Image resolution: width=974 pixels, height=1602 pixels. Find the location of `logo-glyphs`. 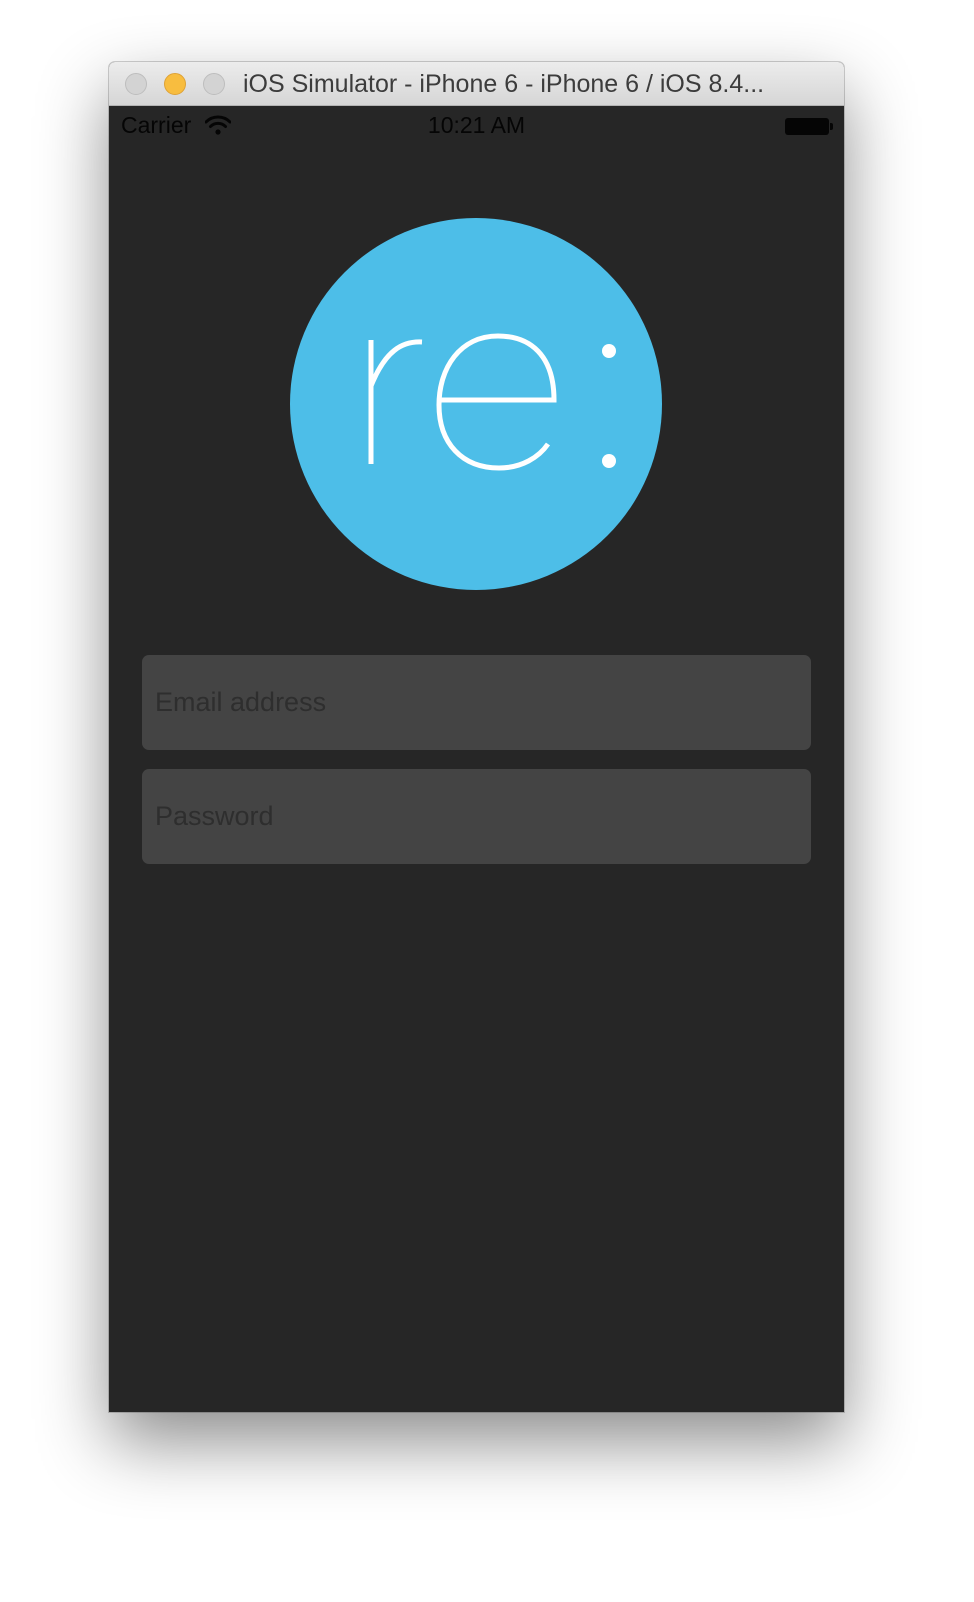

logo-glyphs is located at coordinates (492, 402).